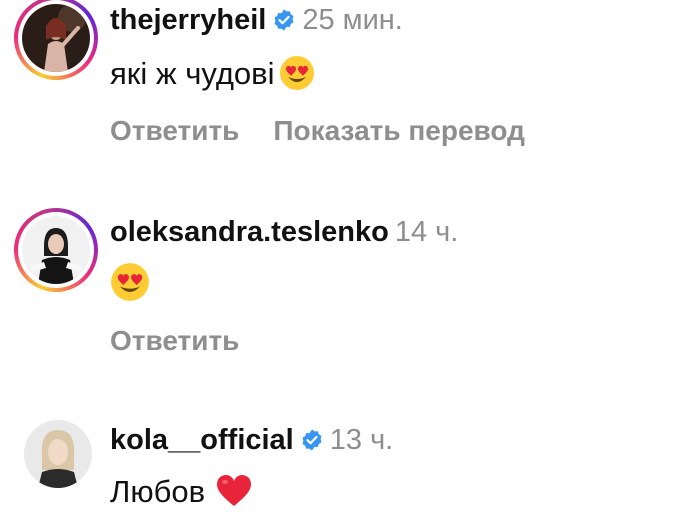 This screenshot has width=700, height=525. What do you see at coordinates (249, 232) in the screenshot?
I see `username: oleksandra.teslenko` at bounding box center [249, 232].